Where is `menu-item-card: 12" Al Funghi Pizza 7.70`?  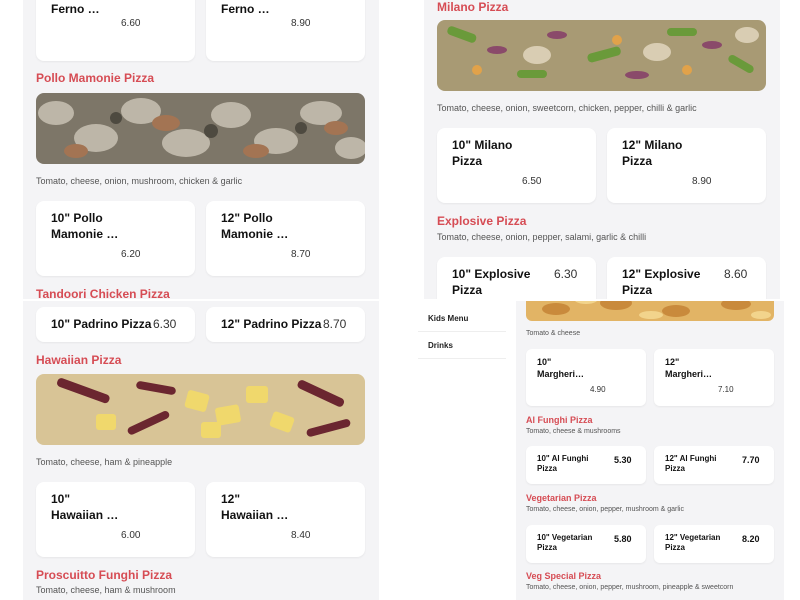 menu-item-card: 12" Al Funghi Pizza 7.70 is located at coordinates (714, 465).